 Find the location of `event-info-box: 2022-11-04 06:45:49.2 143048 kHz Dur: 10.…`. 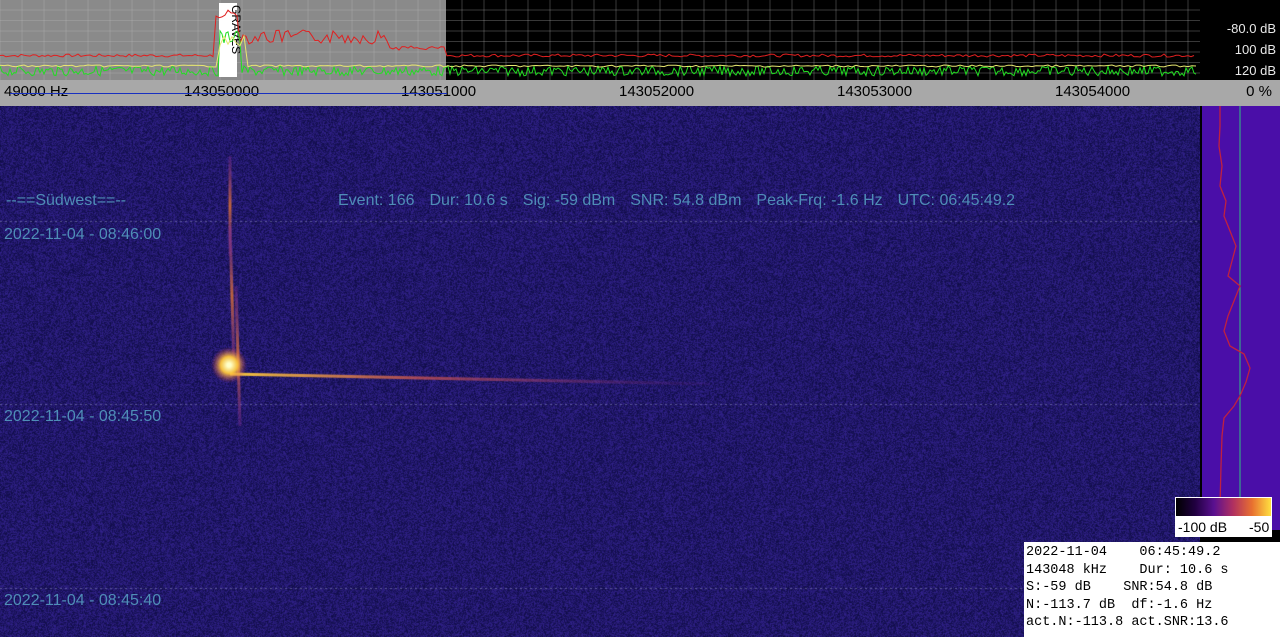

event-info-box: 2022-11-04 06:45:49.2 143048 kHz Dur: 10.… is located at coordinates (1152, 589).